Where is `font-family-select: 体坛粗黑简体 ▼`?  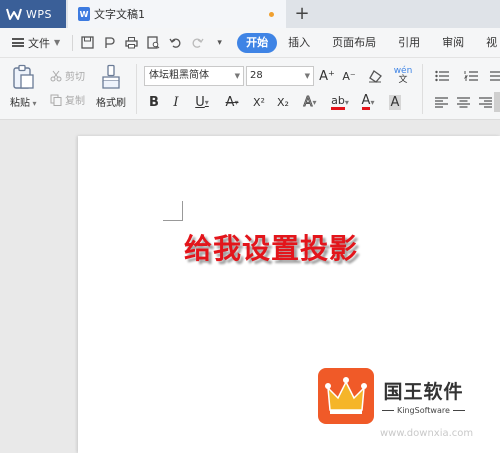
font-family-select: 体坛粗黑简体 ▼ is located at coordinates (194, 76).